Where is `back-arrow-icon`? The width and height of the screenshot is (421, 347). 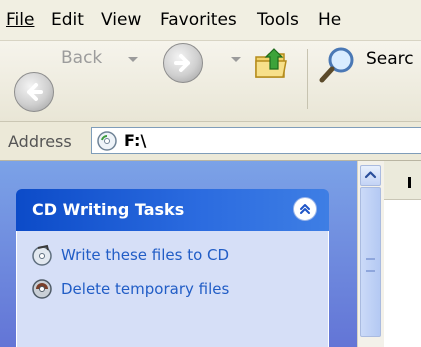
back-arrow-icon is located at coordinates (35, 92).